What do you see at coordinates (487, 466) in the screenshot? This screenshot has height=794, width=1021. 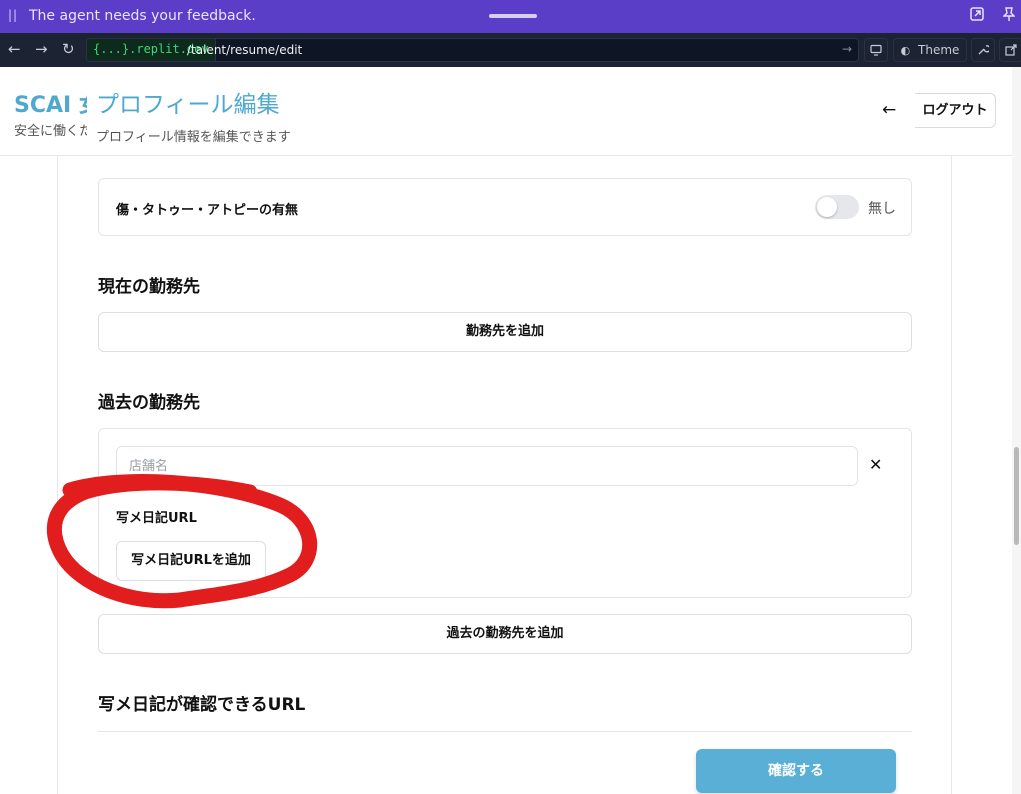 I see `shop-name-input` at bounding box center [487, 466].